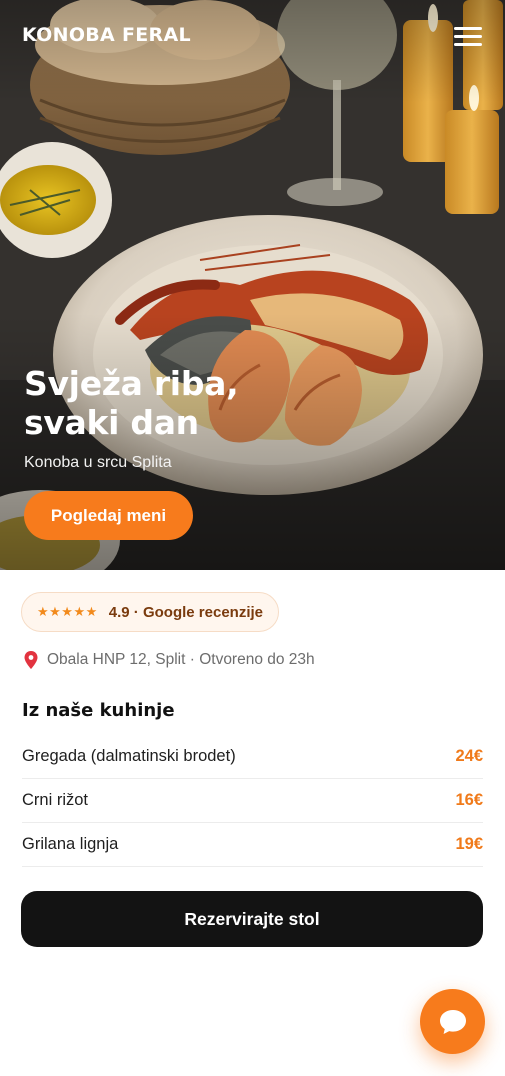 Image resolution: width=505 pixels, height=1076 pixels. I want to click on menu-item-price: 24€, so click(469, 756).